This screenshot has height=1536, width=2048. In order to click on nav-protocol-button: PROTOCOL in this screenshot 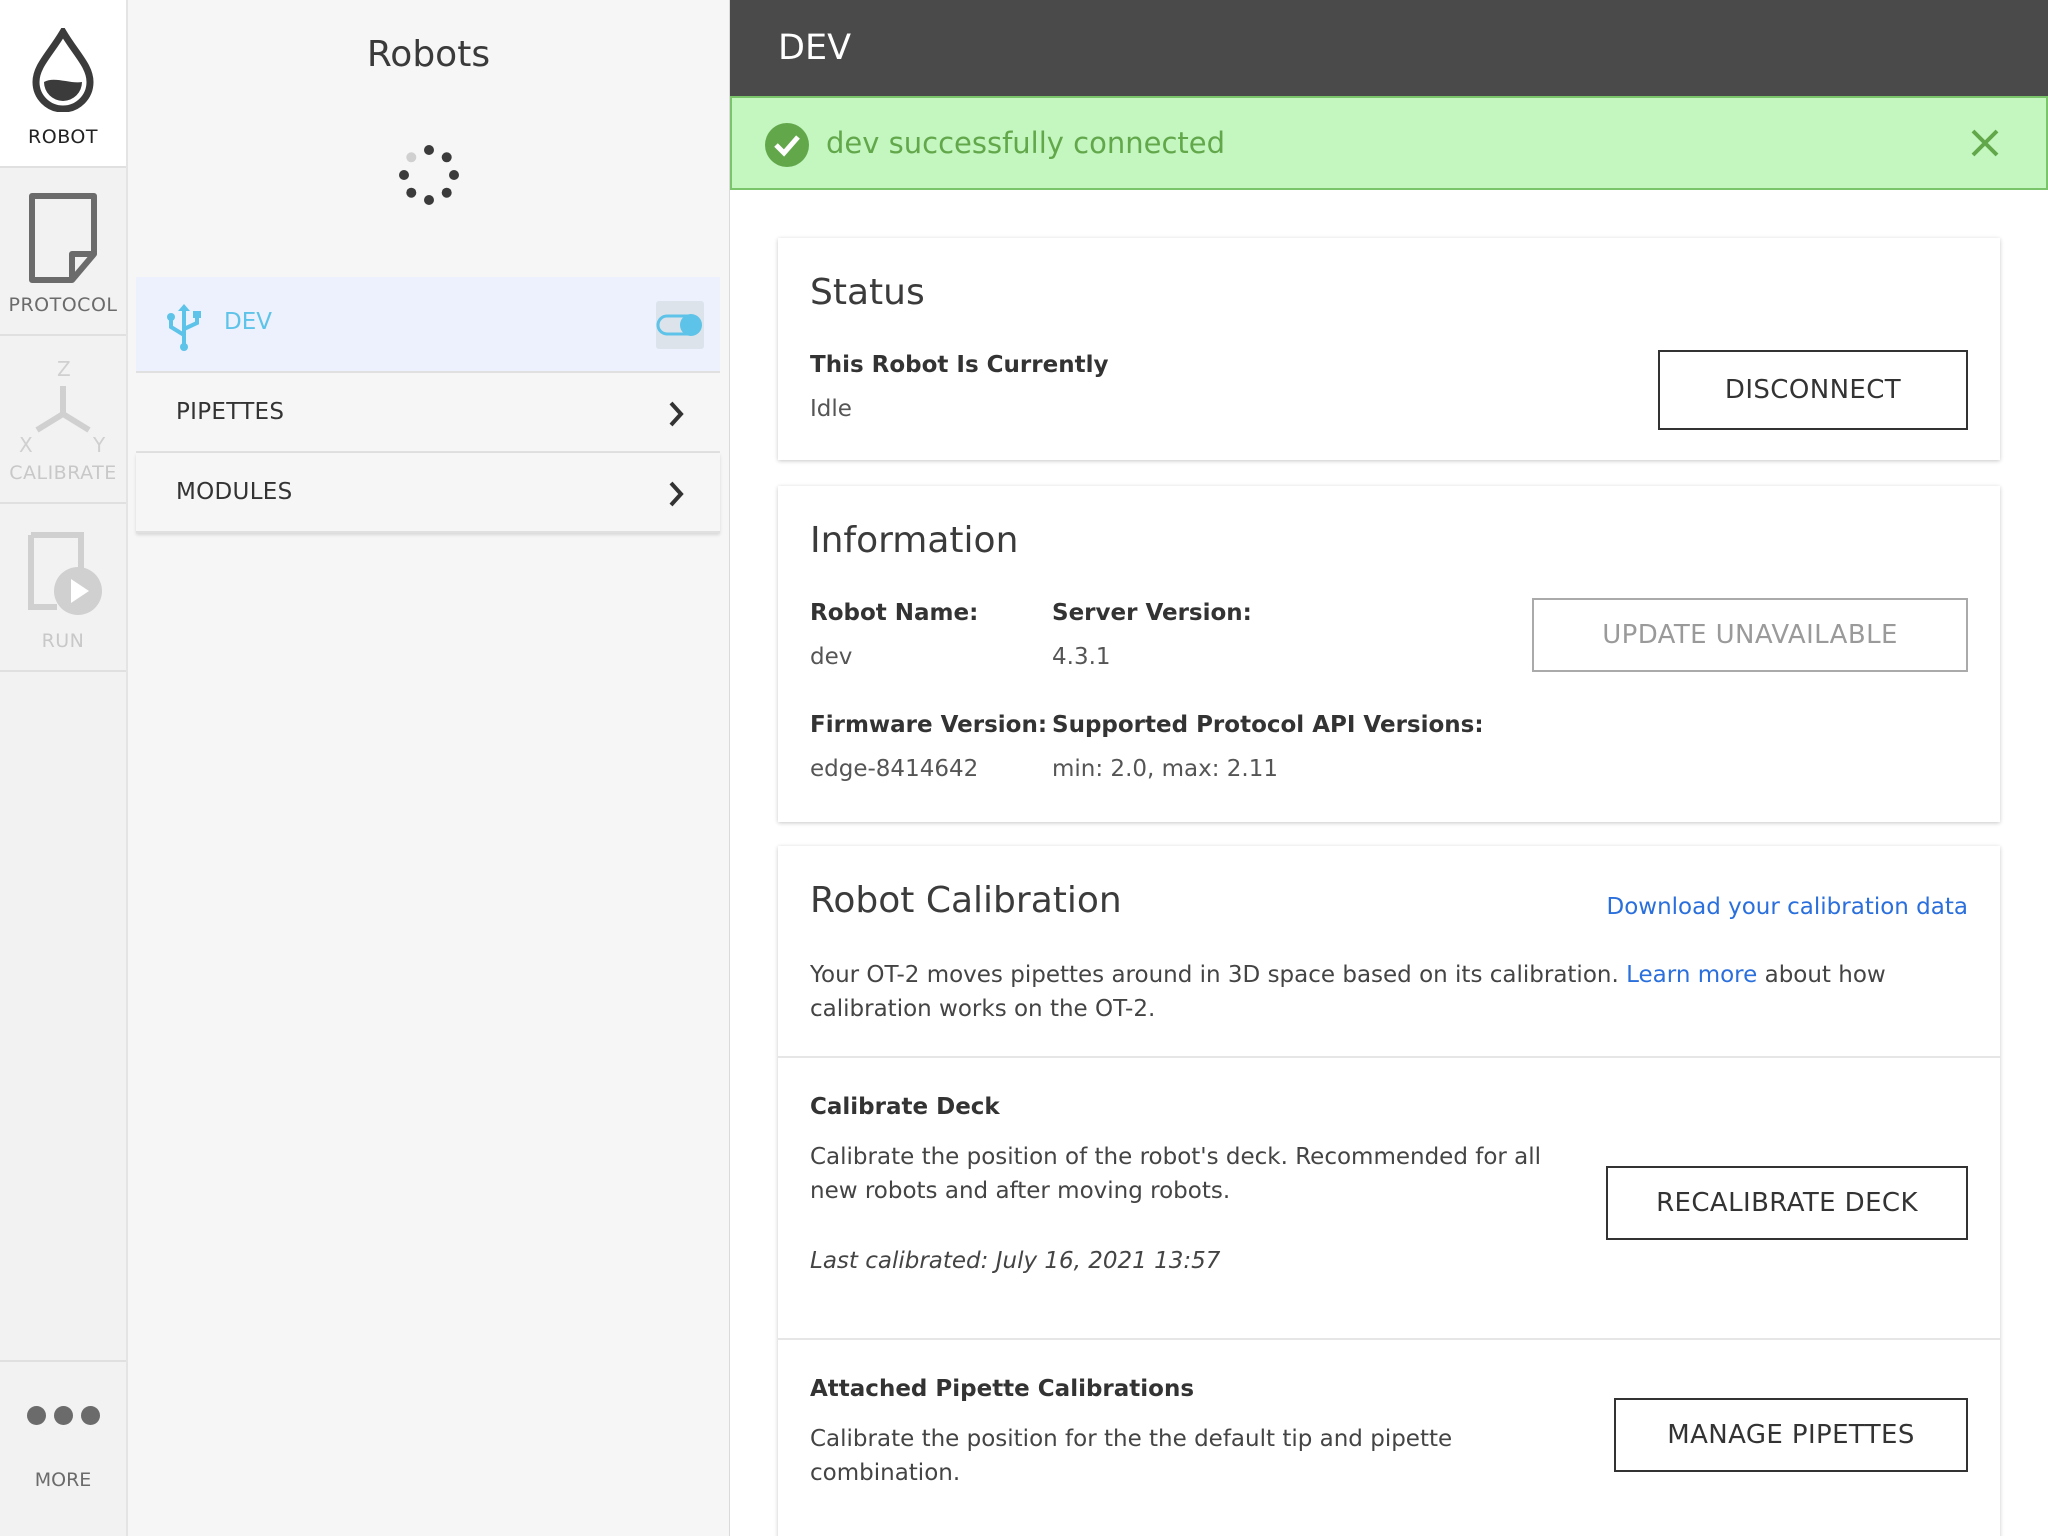, I will do `click(63, 252)`.